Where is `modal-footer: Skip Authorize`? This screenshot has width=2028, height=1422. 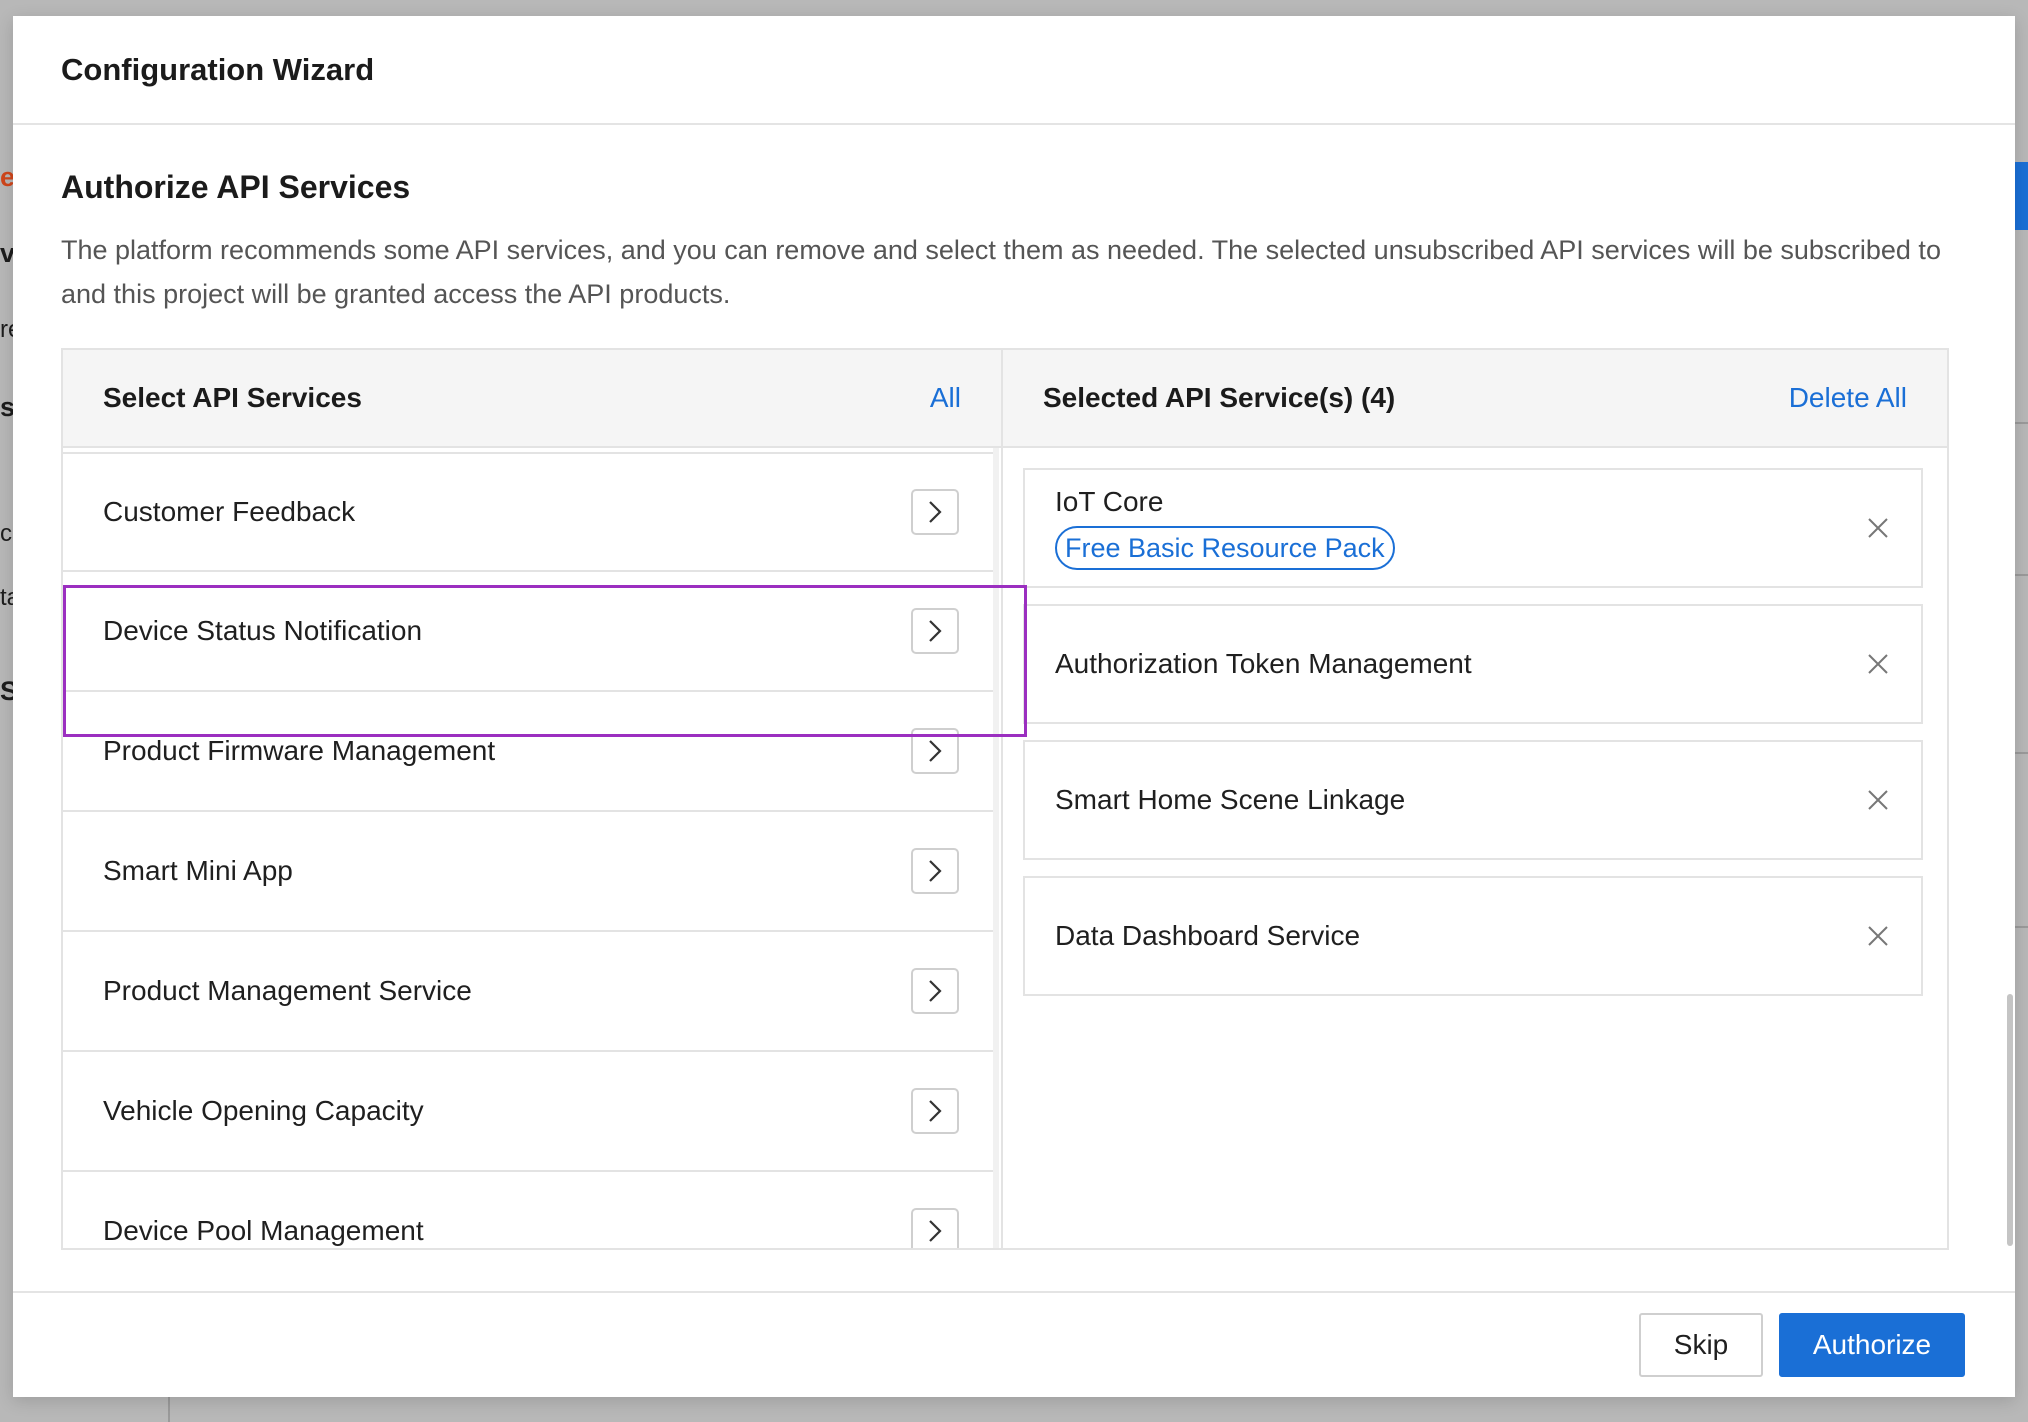
modal-footer: Skip Authorize is located at coordinates (1014, 1344).